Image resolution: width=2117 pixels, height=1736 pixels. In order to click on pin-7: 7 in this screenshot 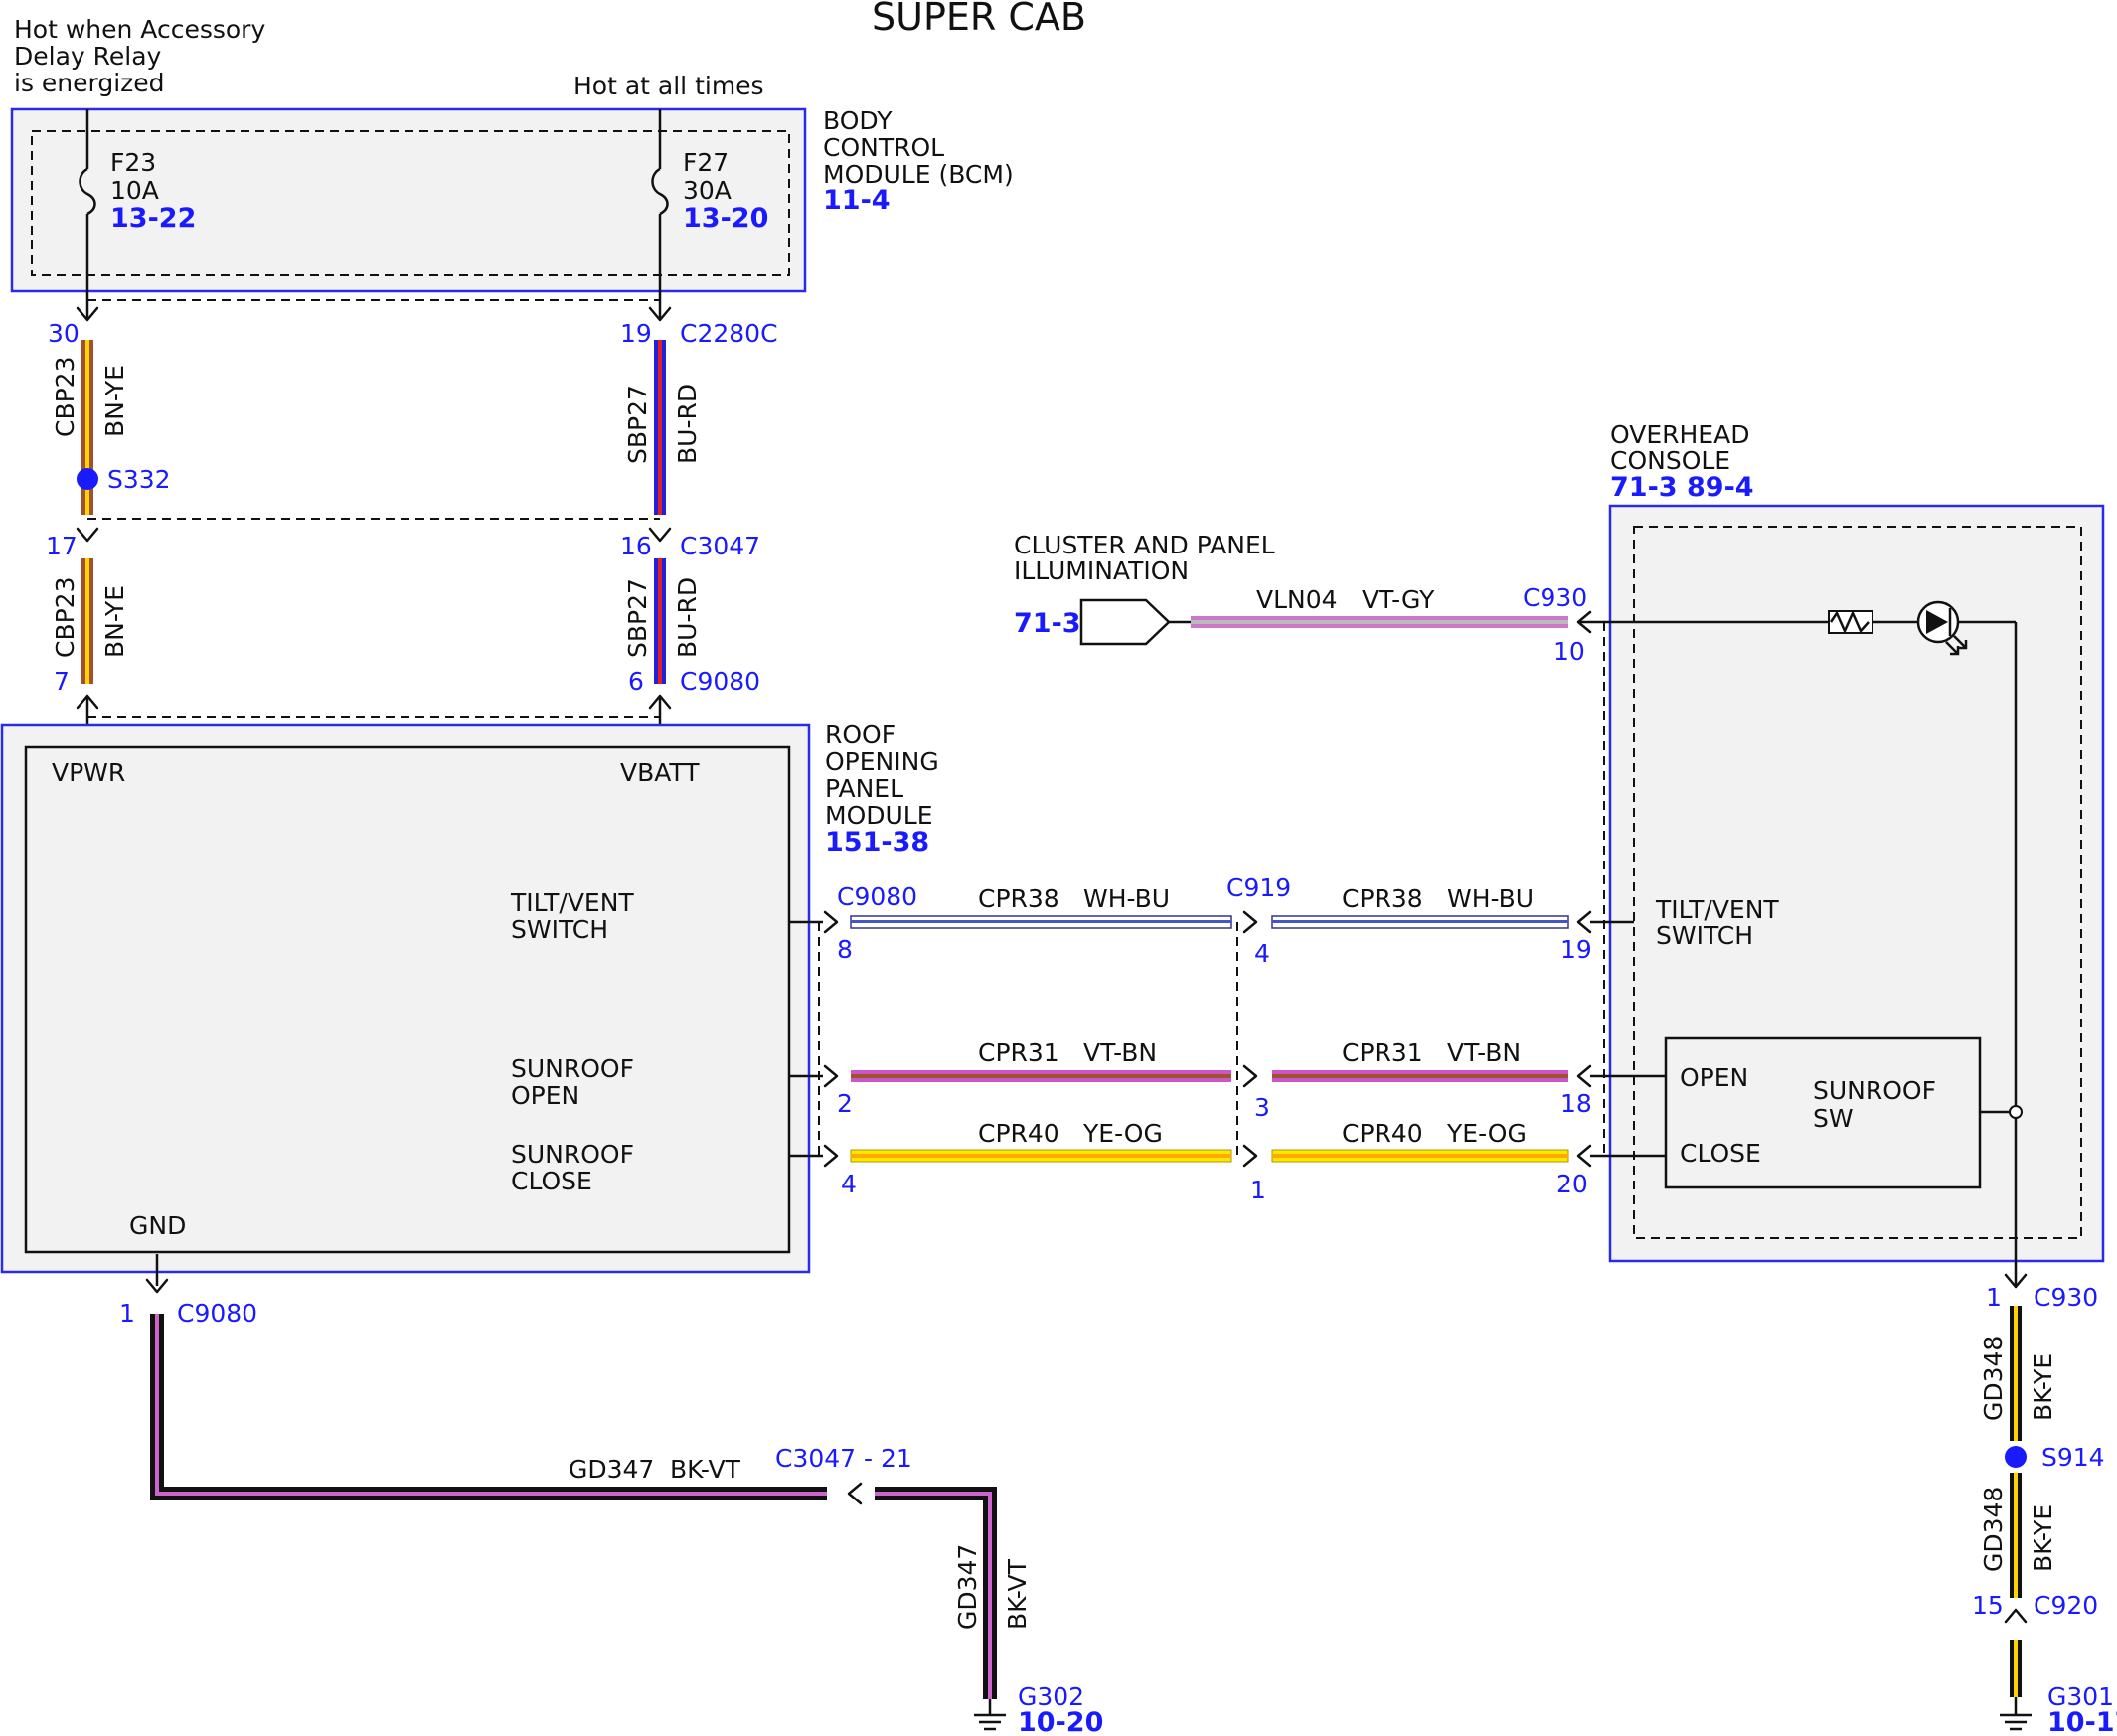, I will do `click(62, 681)`.